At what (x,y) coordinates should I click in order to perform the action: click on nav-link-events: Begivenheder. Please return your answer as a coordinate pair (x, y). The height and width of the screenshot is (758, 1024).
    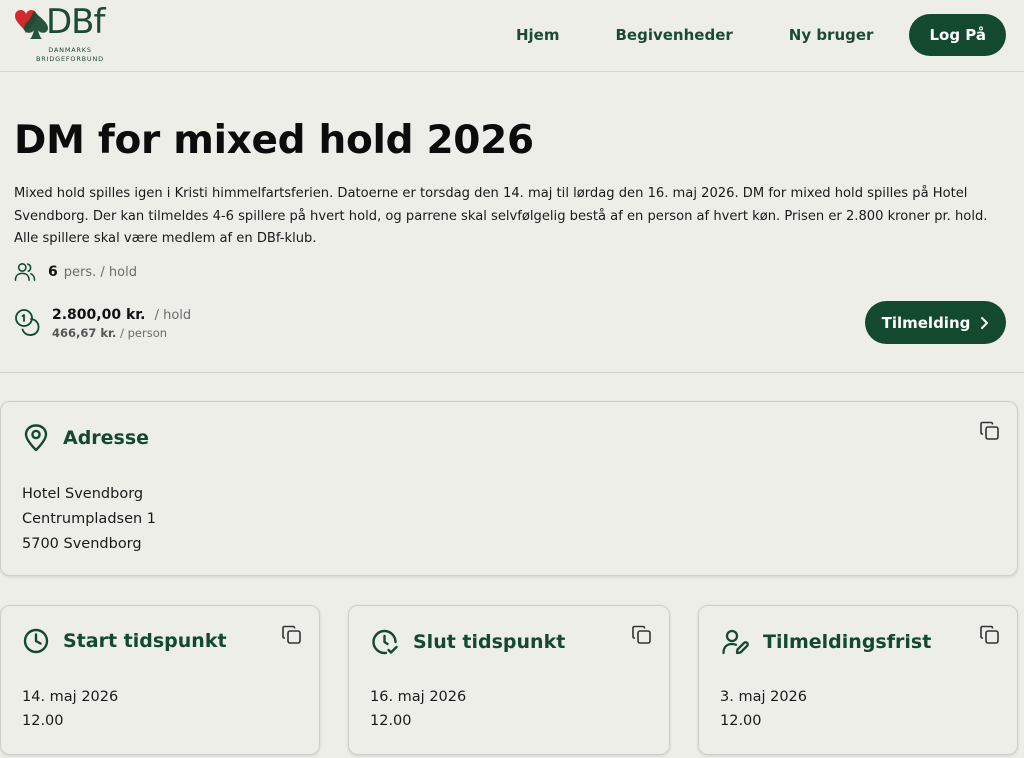
    Looking at the image, I should click on (673, 35).